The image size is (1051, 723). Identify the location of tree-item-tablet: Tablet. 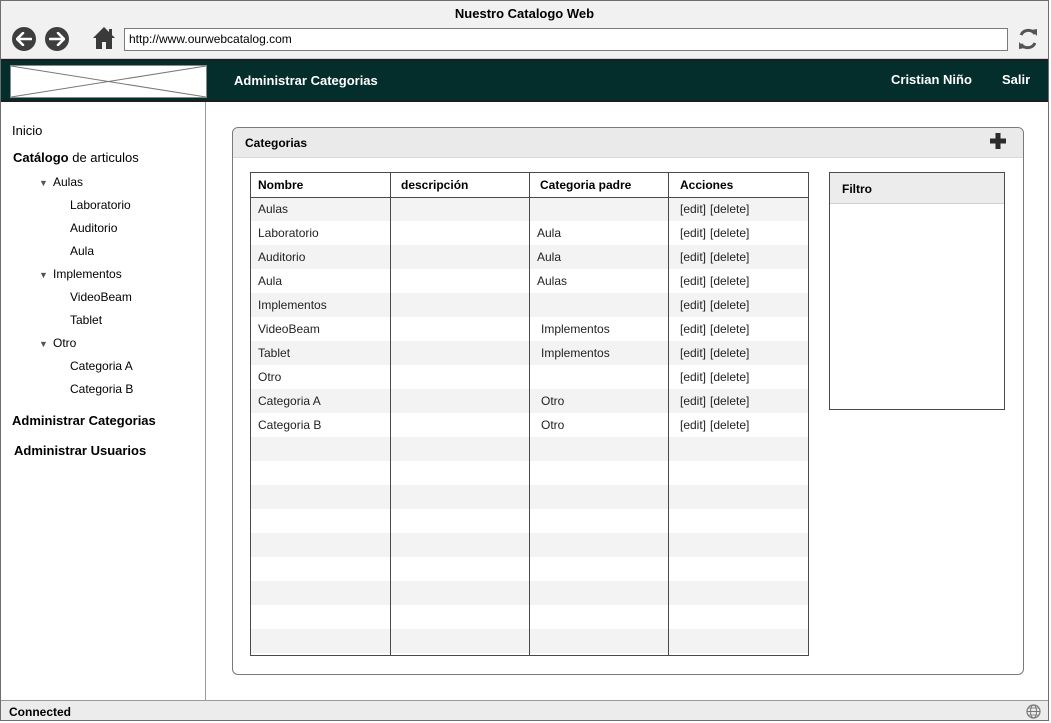
(86, 320).